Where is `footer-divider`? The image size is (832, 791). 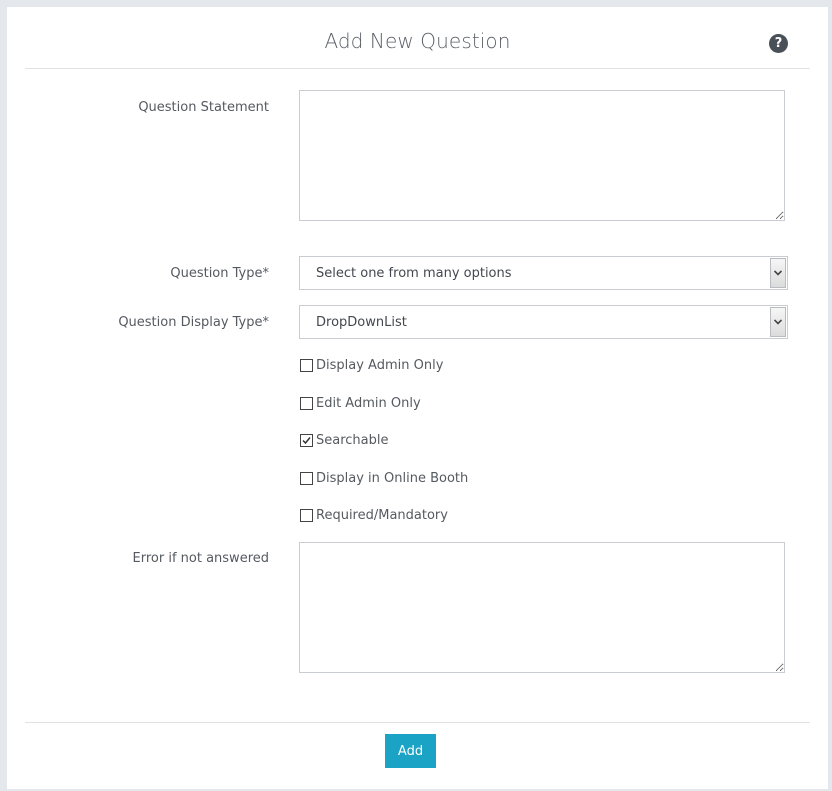 footer-divider is located at coordinates (417, 722).